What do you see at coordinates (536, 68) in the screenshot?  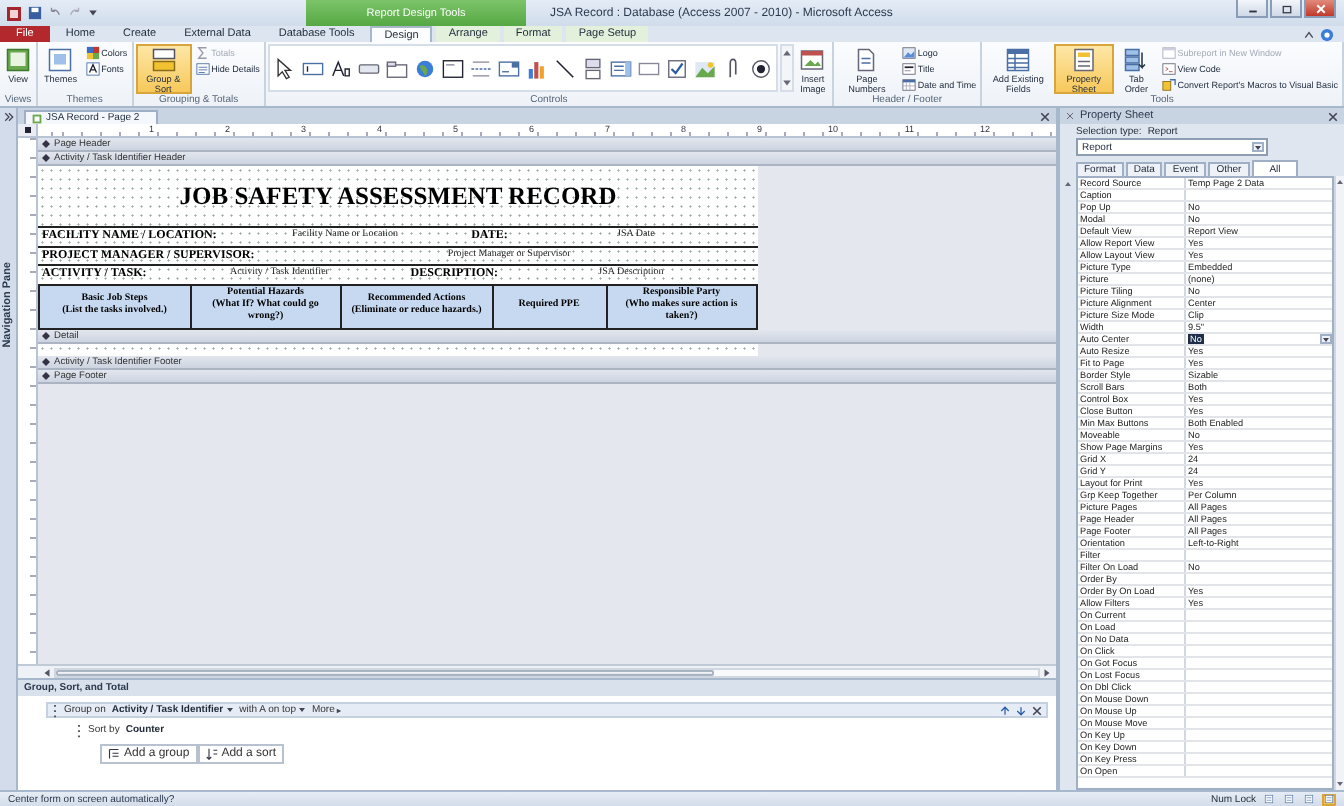 I see `chart-icon` at bounding box center [536, 68].